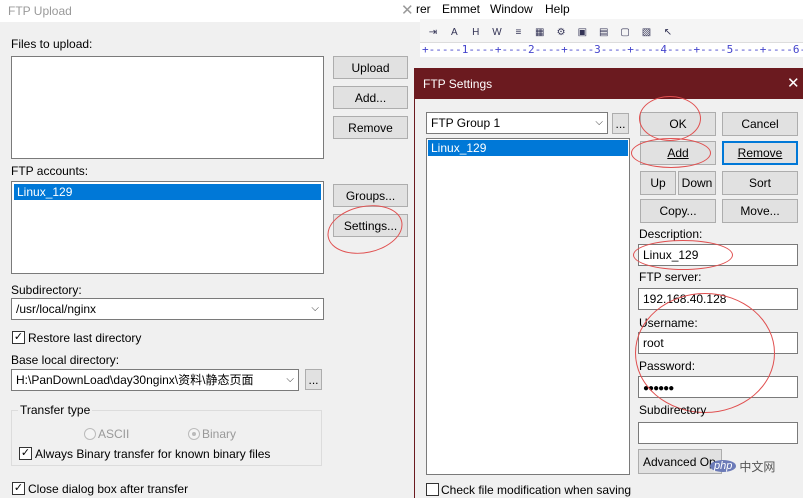  I want to click on subdirectory-label: Subdirectory:, so click(46, 290).